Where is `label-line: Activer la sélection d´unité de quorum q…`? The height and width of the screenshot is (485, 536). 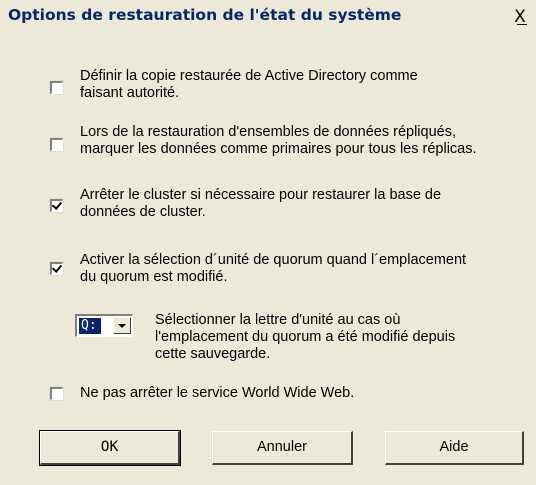 label-line: Activer la sélection d´unité de quorum q… is located at coordinates (273, 260).